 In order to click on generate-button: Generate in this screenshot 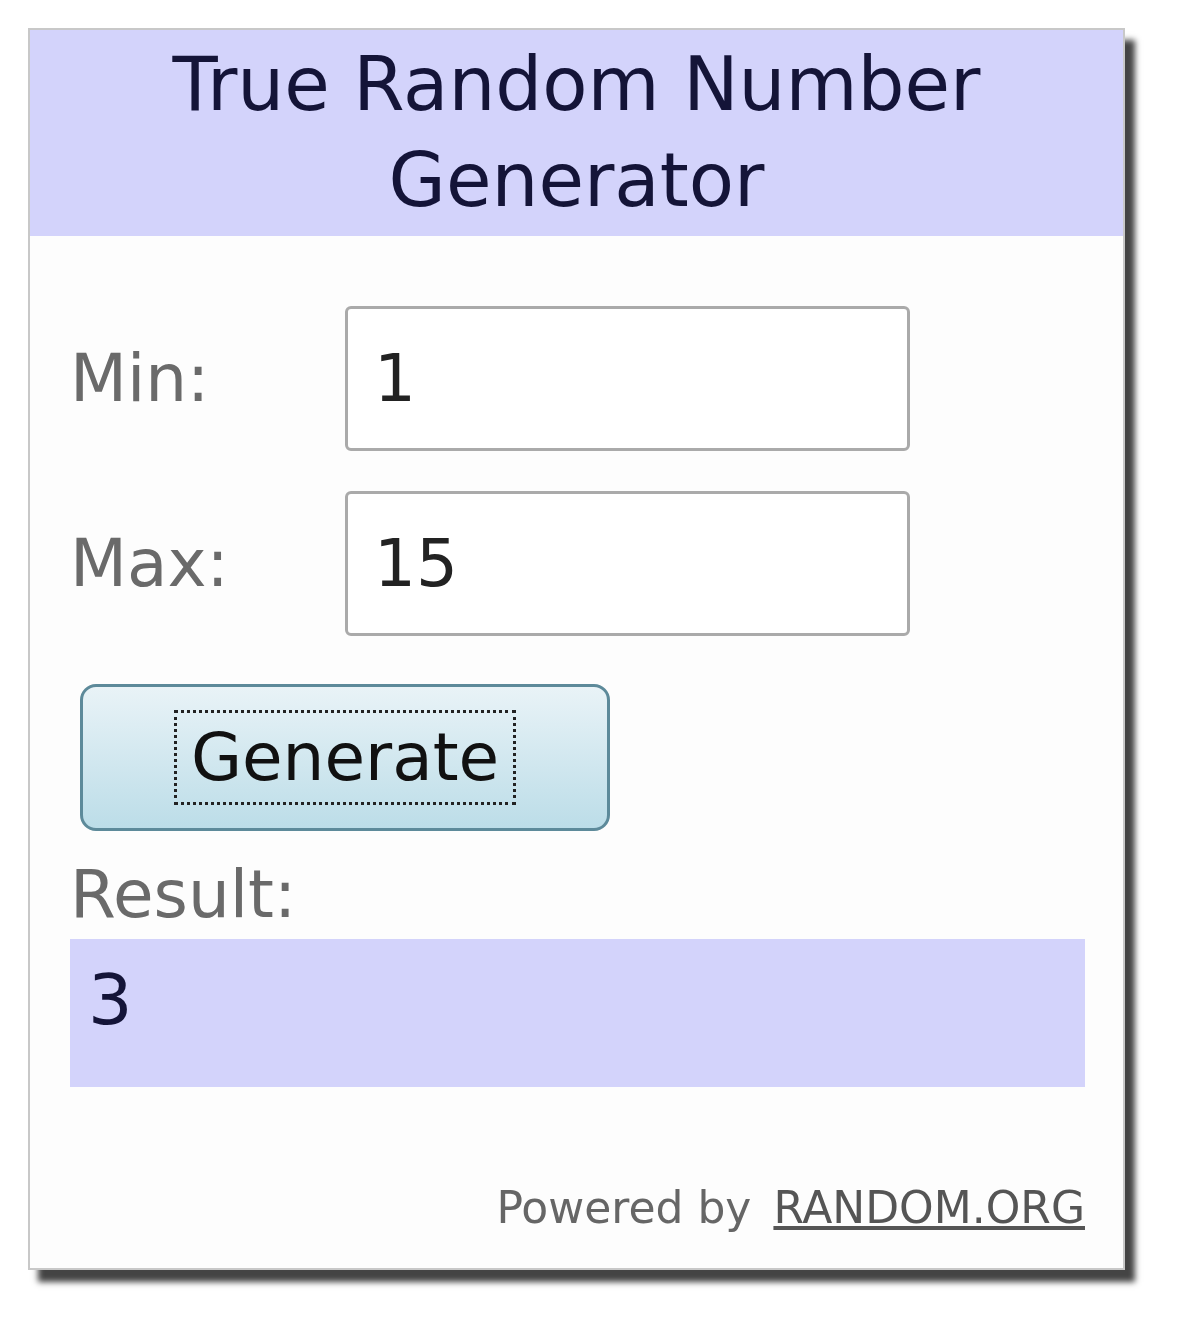, I will do `click(345, 757)`.